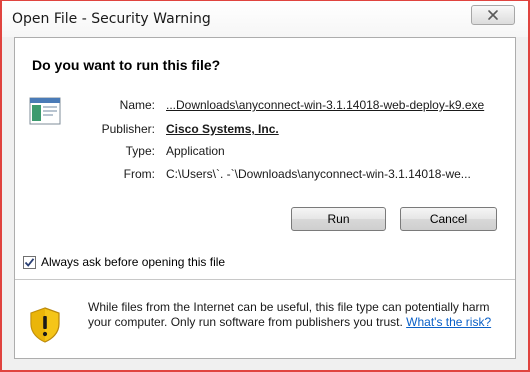 This screenshot has height=372, width=530. Describe the element at coordinates (139, 174) in the screenshot. I see `from-label: From:` at that location.